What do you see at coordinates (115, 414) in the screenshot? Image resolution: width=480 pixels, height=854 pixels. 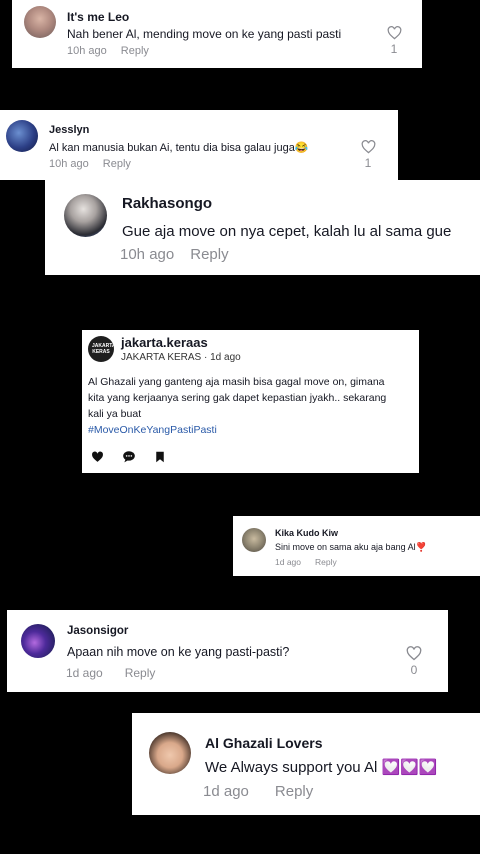 I see `post-caption-line: kali ya buat` at bounding box center [115, 414].